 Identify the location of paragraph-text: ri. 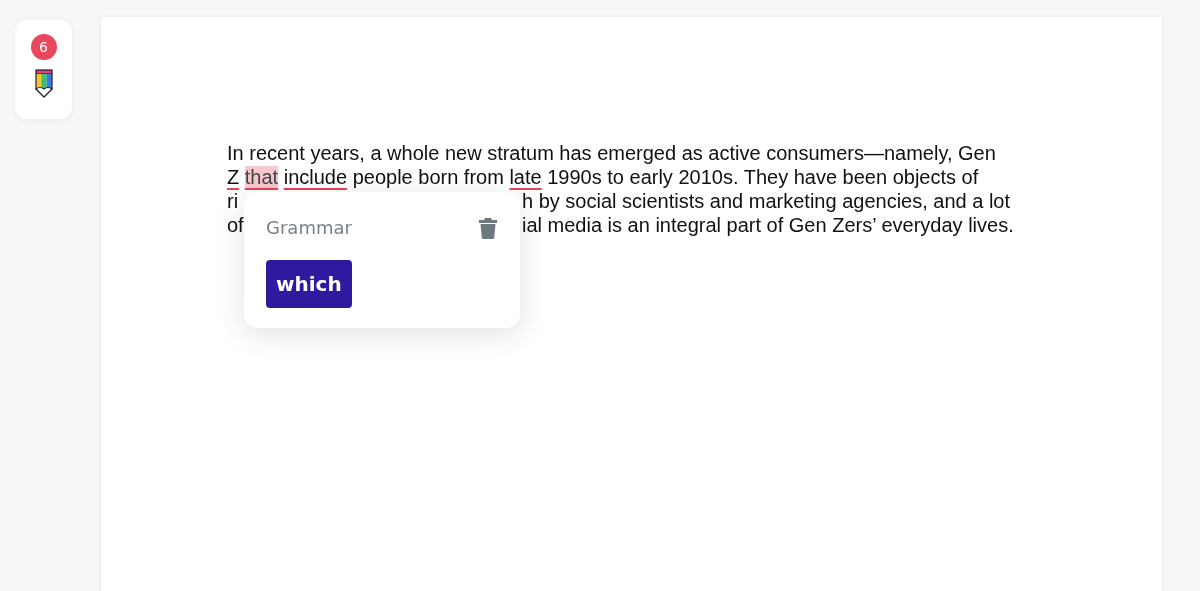
(233, 201).